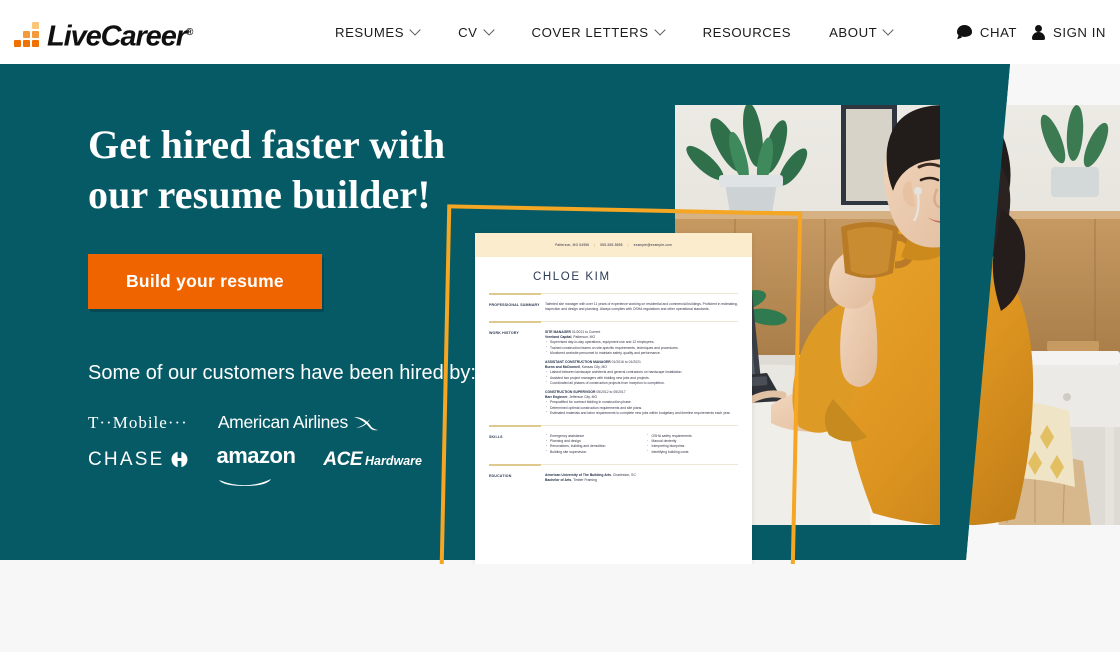  I want to click on nav-label-resources: RESOURCES, so click(747, 32).